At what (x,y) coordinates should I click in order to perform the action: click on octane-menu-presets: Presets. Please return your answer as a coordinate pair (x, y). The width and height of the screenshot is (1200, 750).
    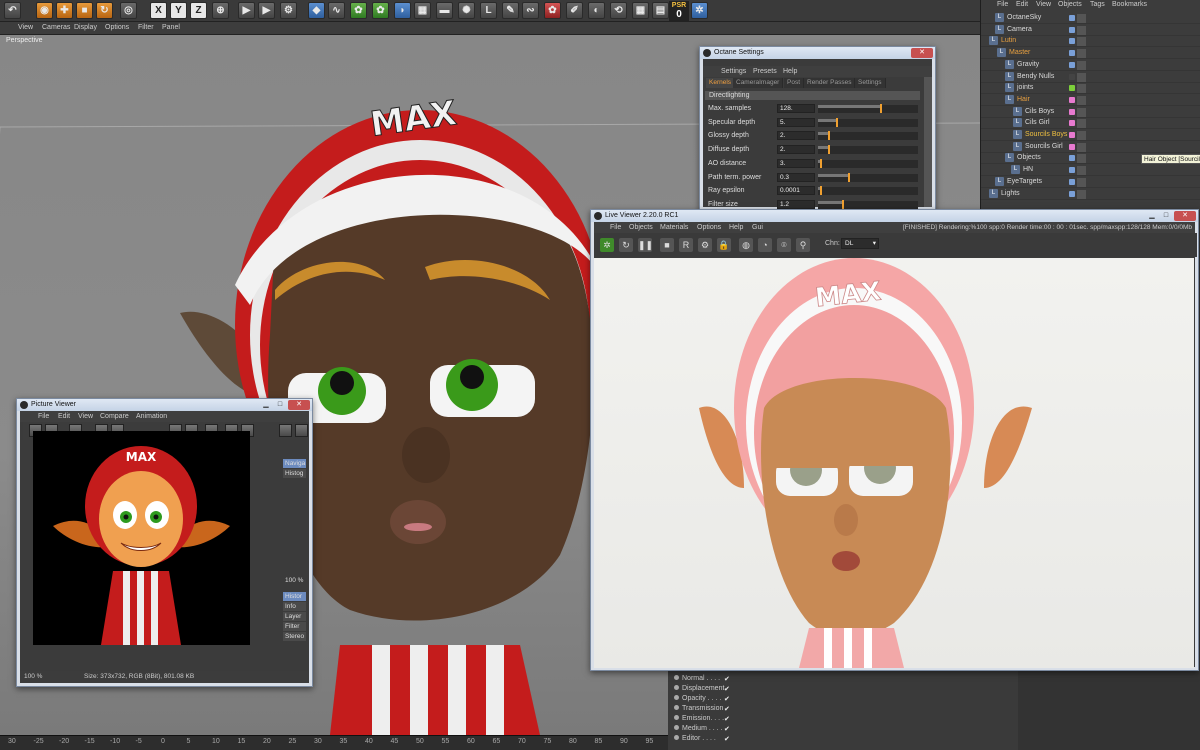
    Looking at the image, I should click on (765, 71).